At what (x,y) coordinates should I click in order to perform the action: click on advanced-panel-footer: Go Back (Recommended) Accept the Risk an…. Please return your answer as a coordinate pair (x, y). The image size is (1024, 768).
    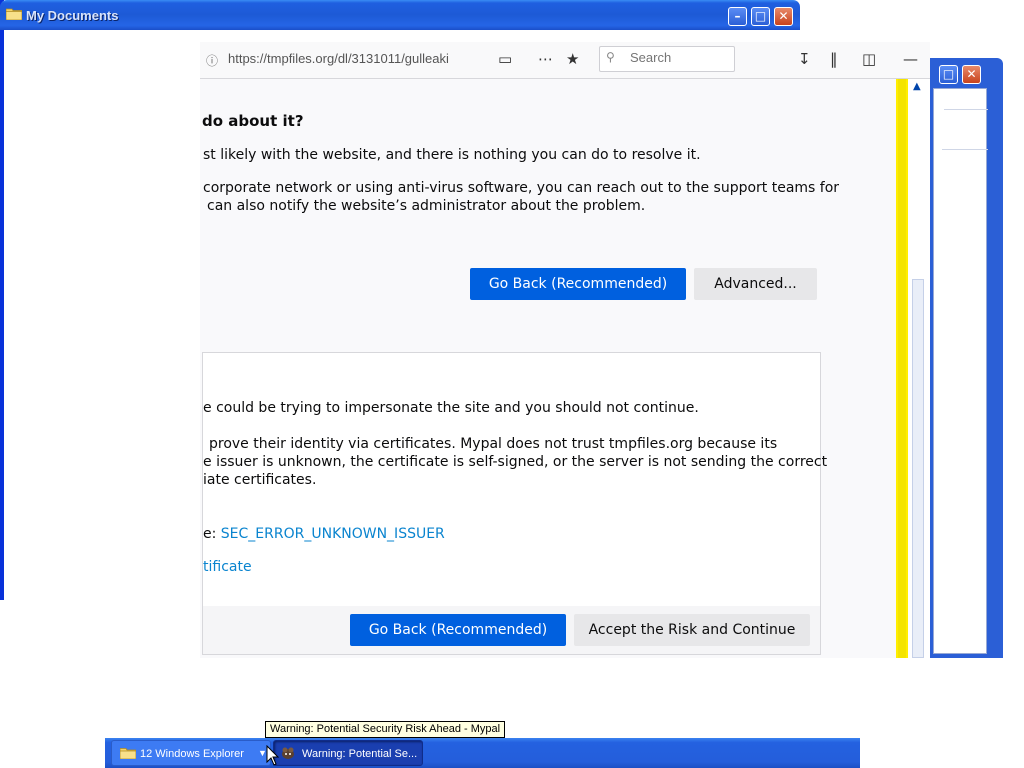
    Looking at the image, I should click on (511, 630).